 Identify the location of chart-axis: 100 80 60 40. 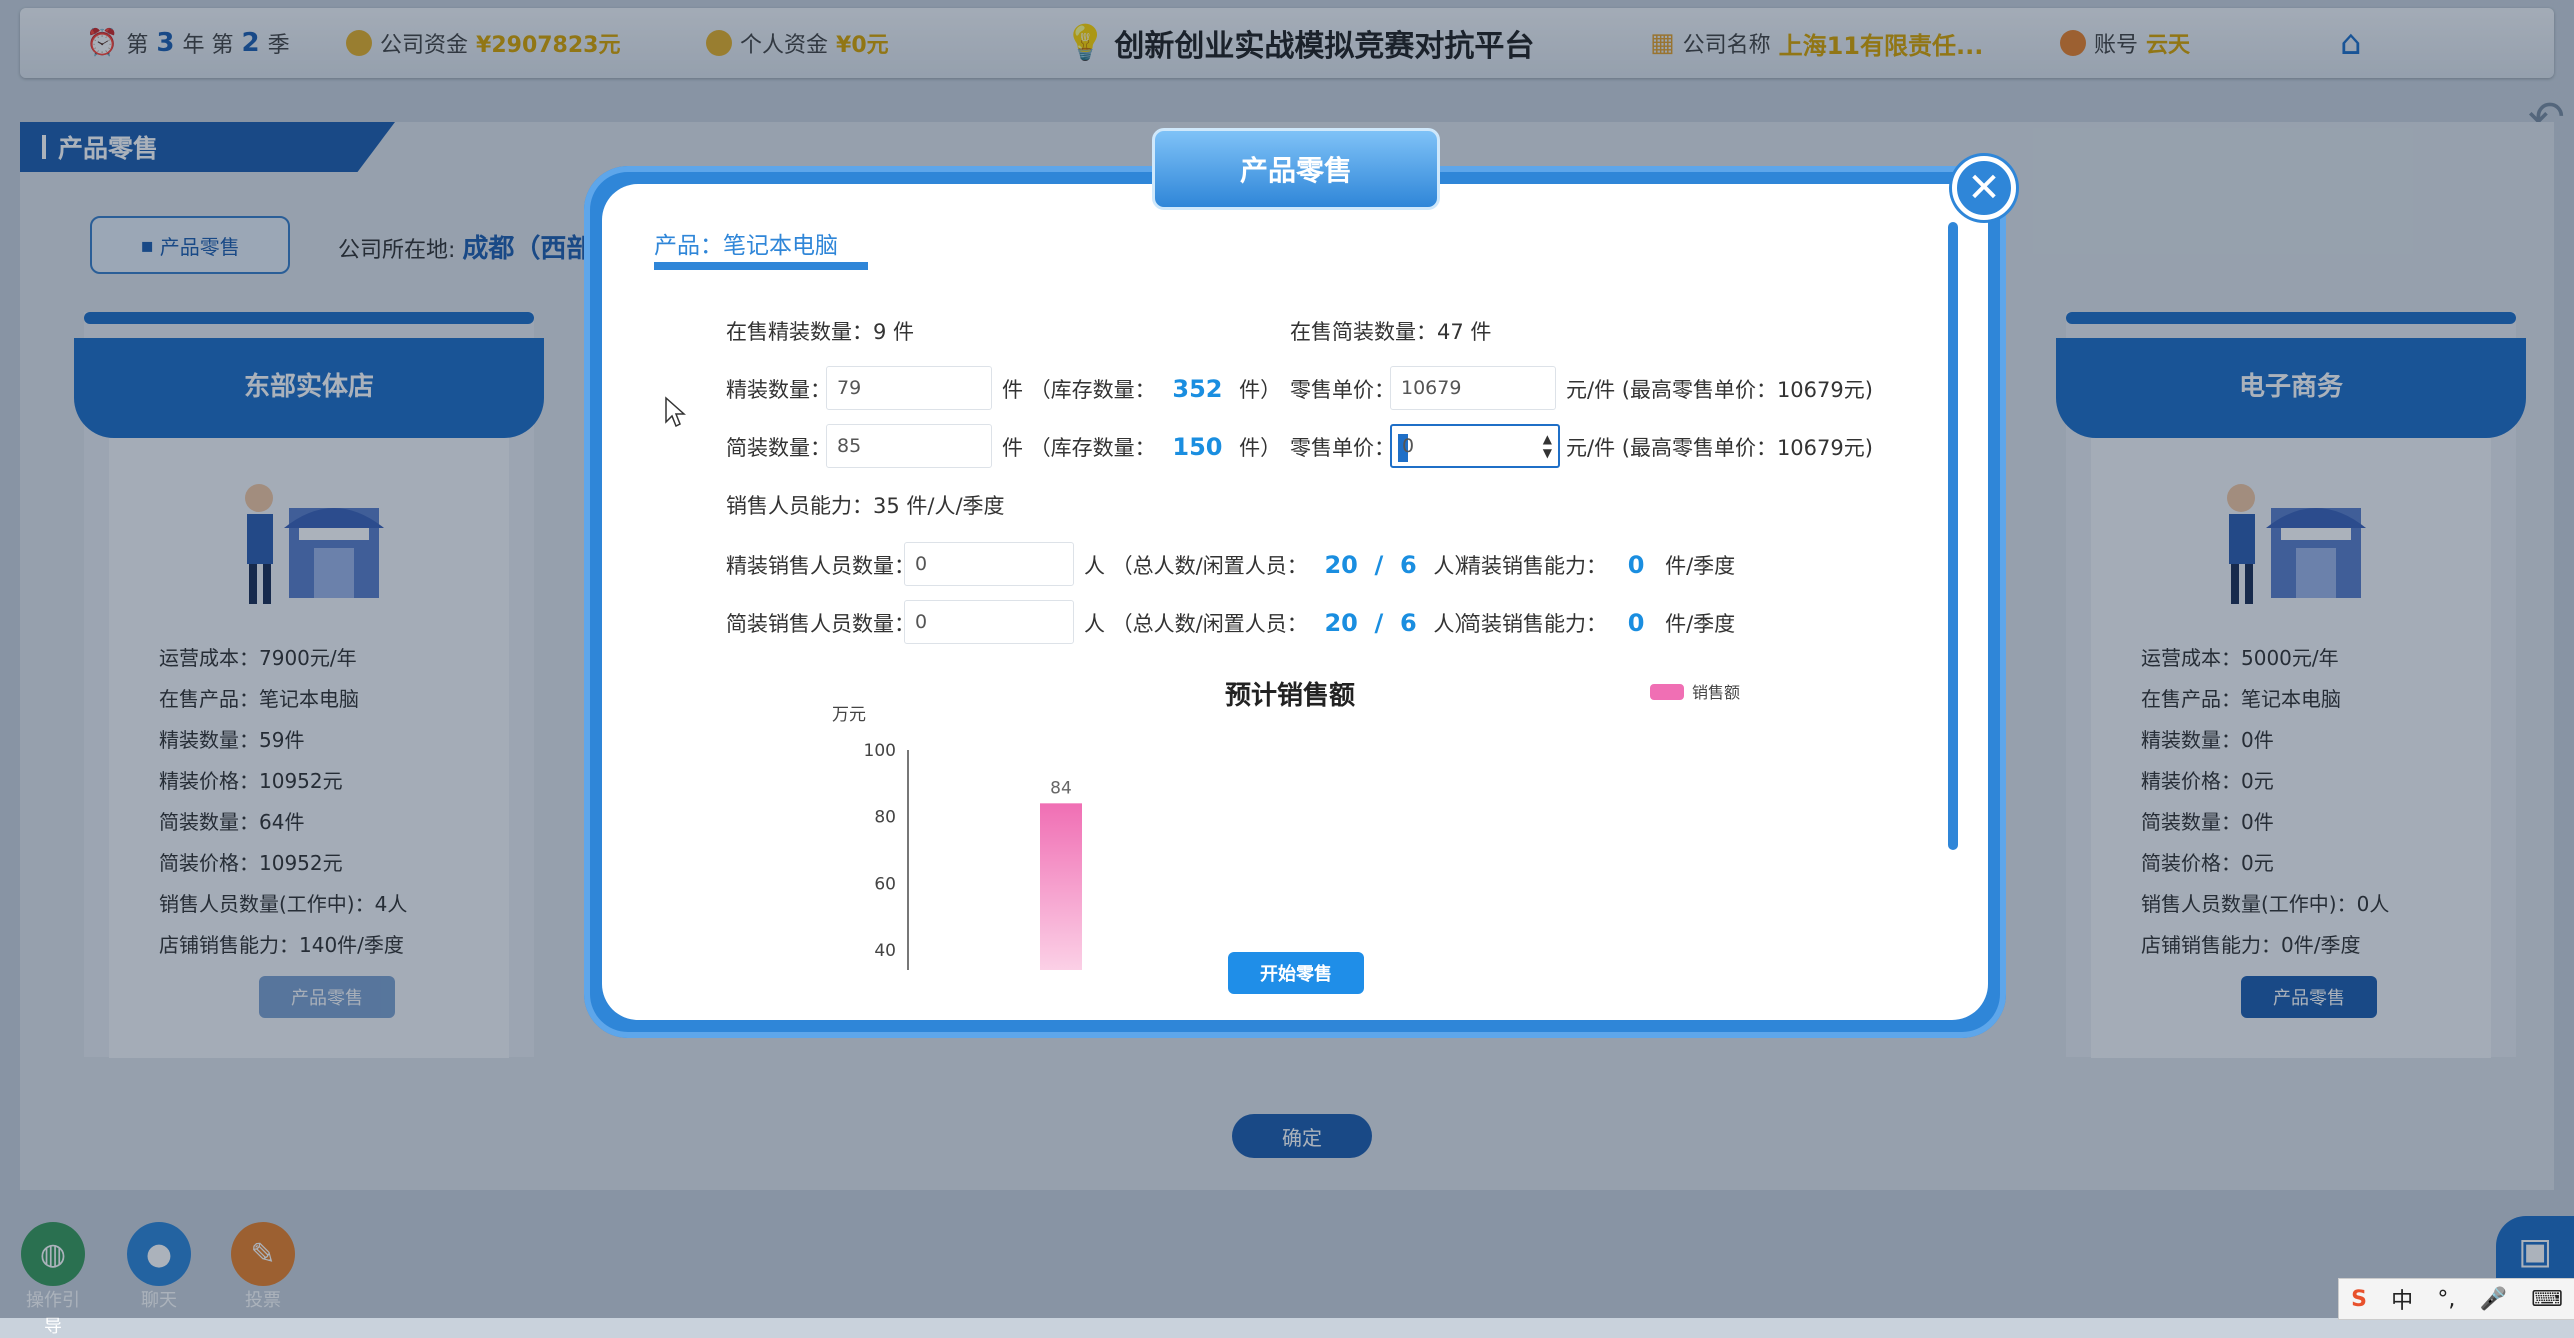
(886, 855).